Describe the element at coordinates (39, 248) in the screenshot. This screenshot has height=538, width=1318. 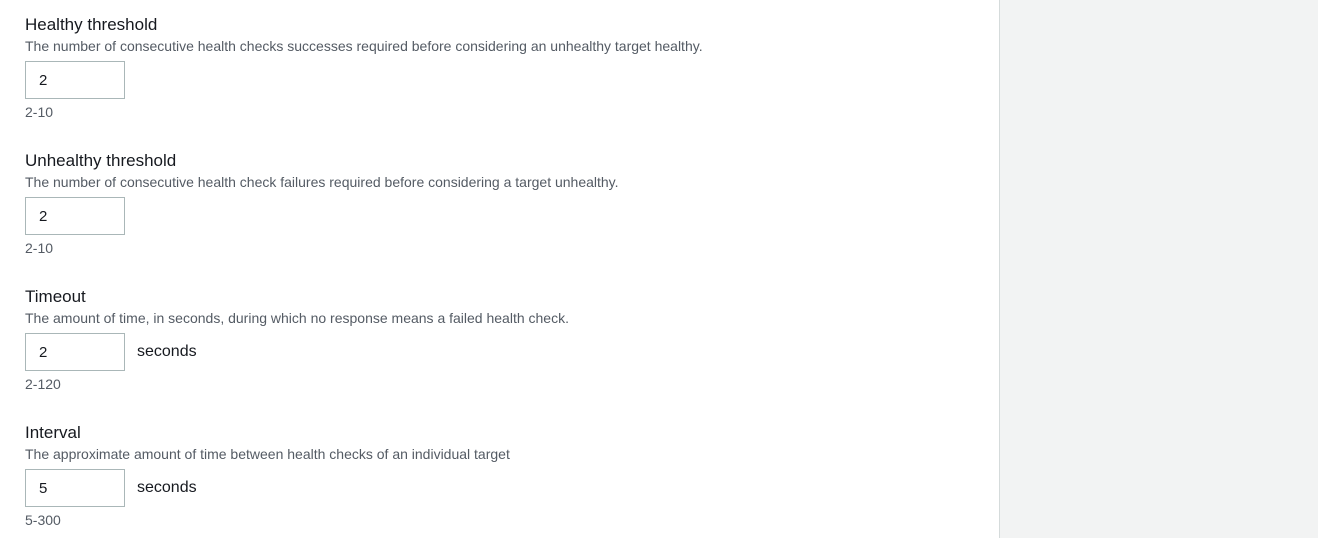
I see `unhealthy-threshold-constraint: 2-10` at that location.